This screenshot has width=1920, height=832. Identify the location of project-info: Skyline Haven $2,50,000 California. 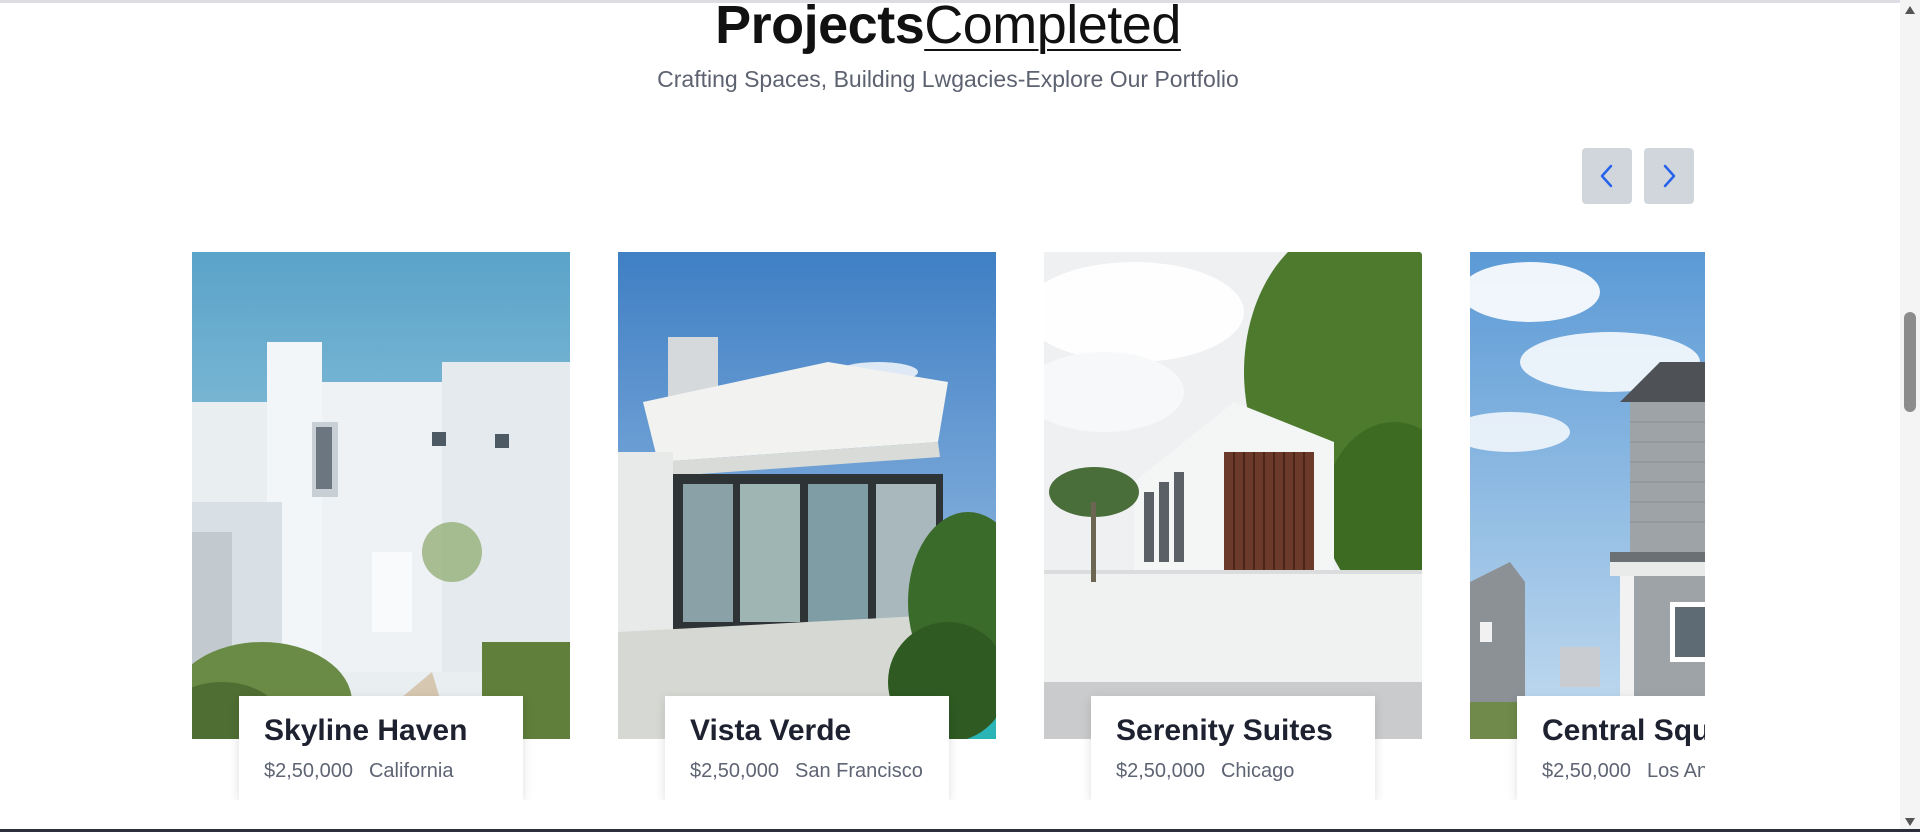
(381, 748).